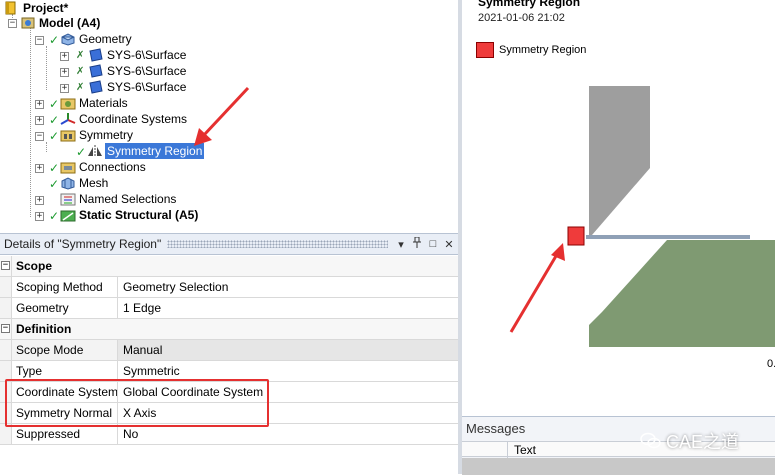 The image size is (775, 475). What do you see at coordinates (68, 215) in the screenshot?
I see `static-structural-icon` at bounding box center [68, 215].